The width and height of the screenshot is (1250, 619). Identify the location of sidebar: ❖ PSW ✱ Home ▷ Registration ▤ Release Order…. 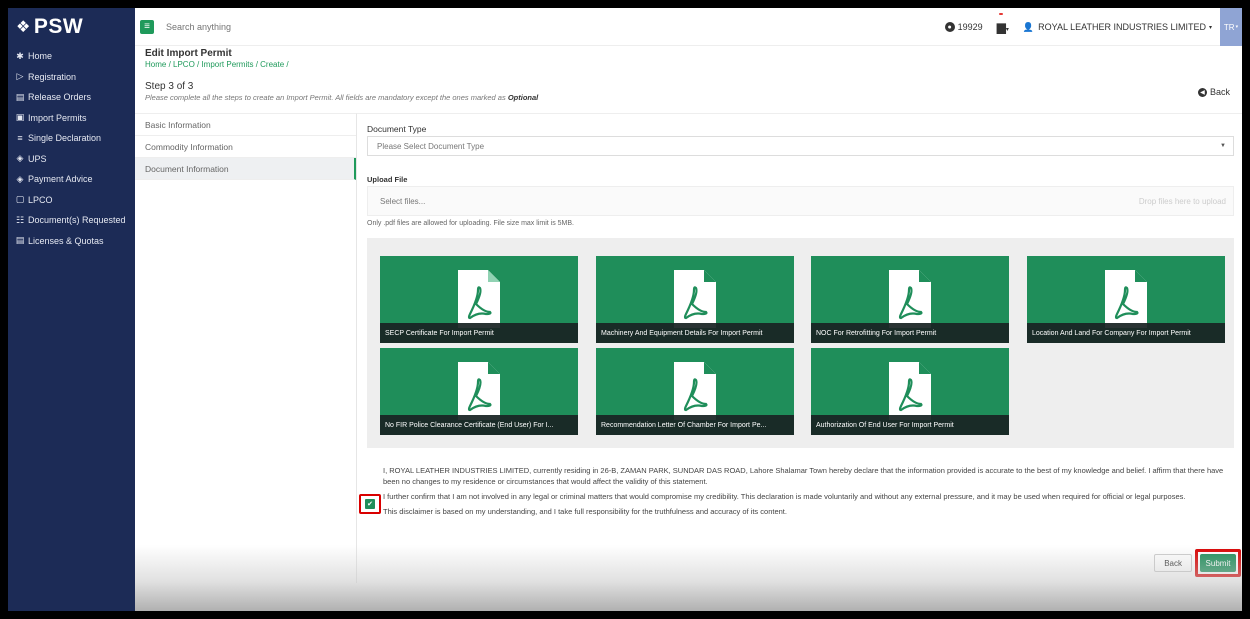
(71, 309).